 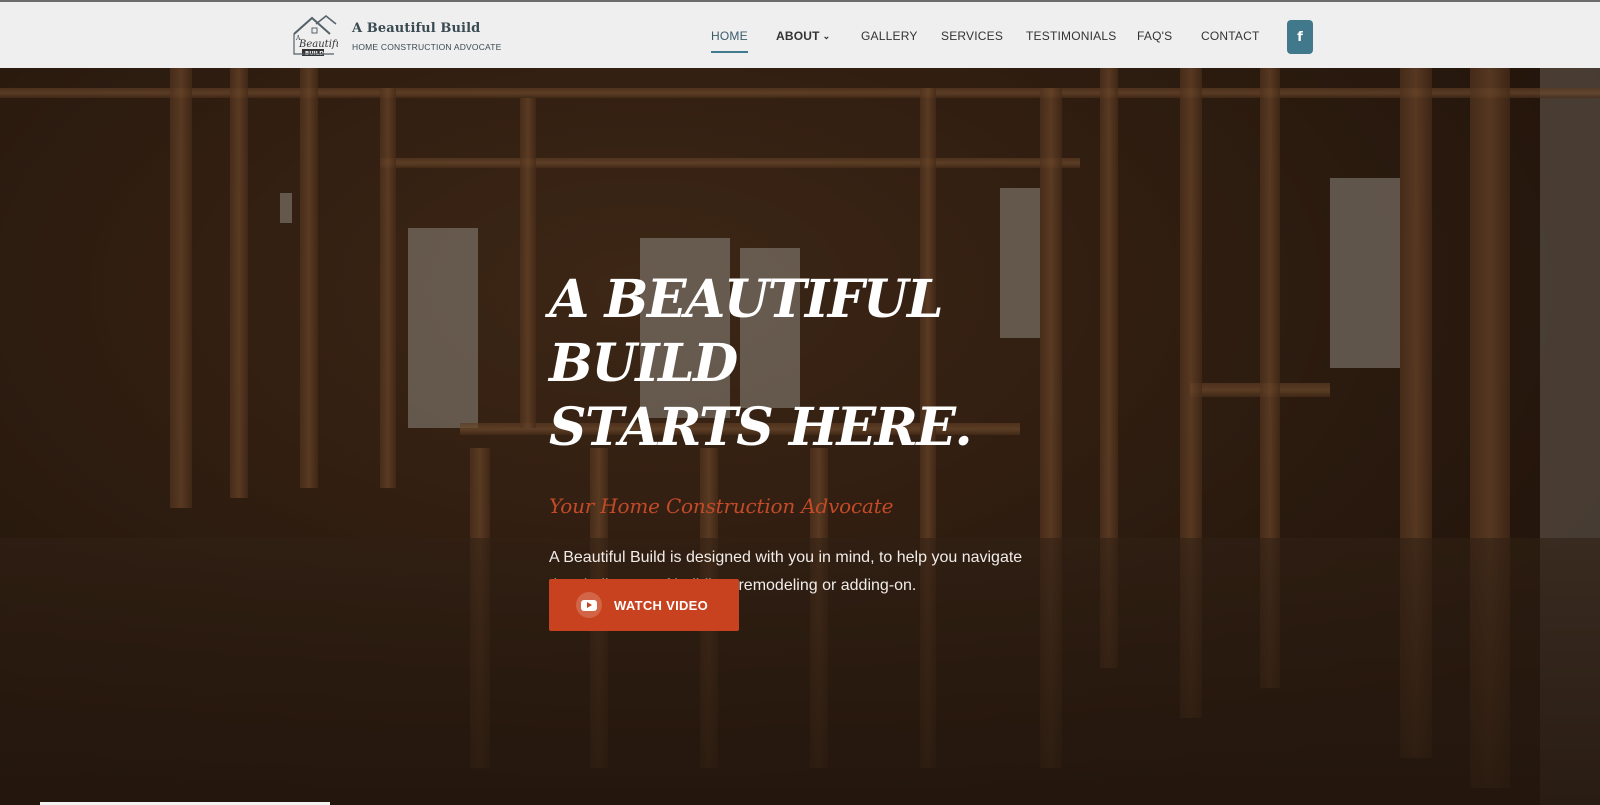 I want to click on hero-headline-line2: STARTS HERE., so click(x=761, y=427).